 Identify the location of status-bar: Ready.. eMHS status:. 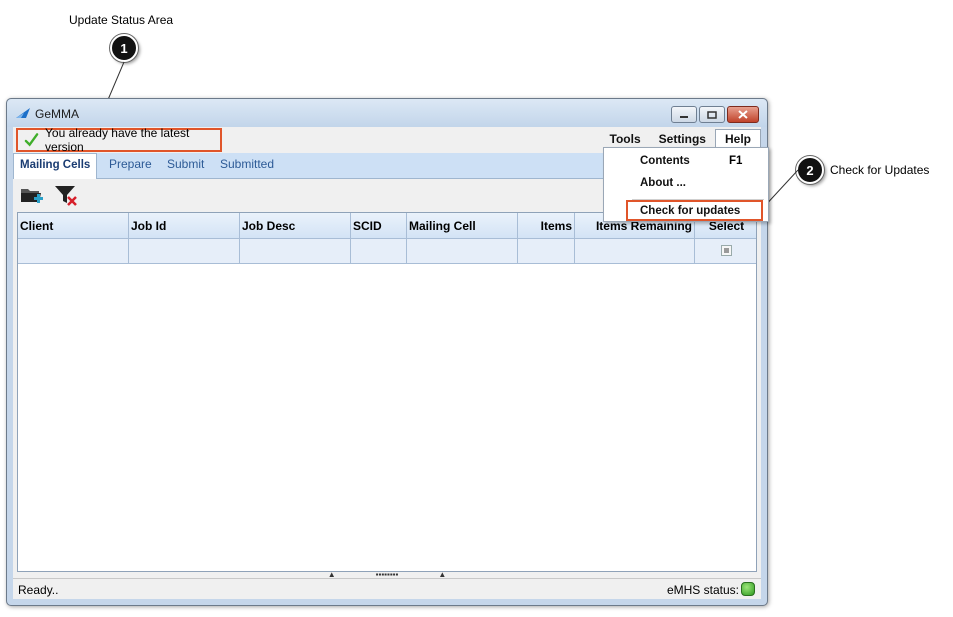
(387, 588).